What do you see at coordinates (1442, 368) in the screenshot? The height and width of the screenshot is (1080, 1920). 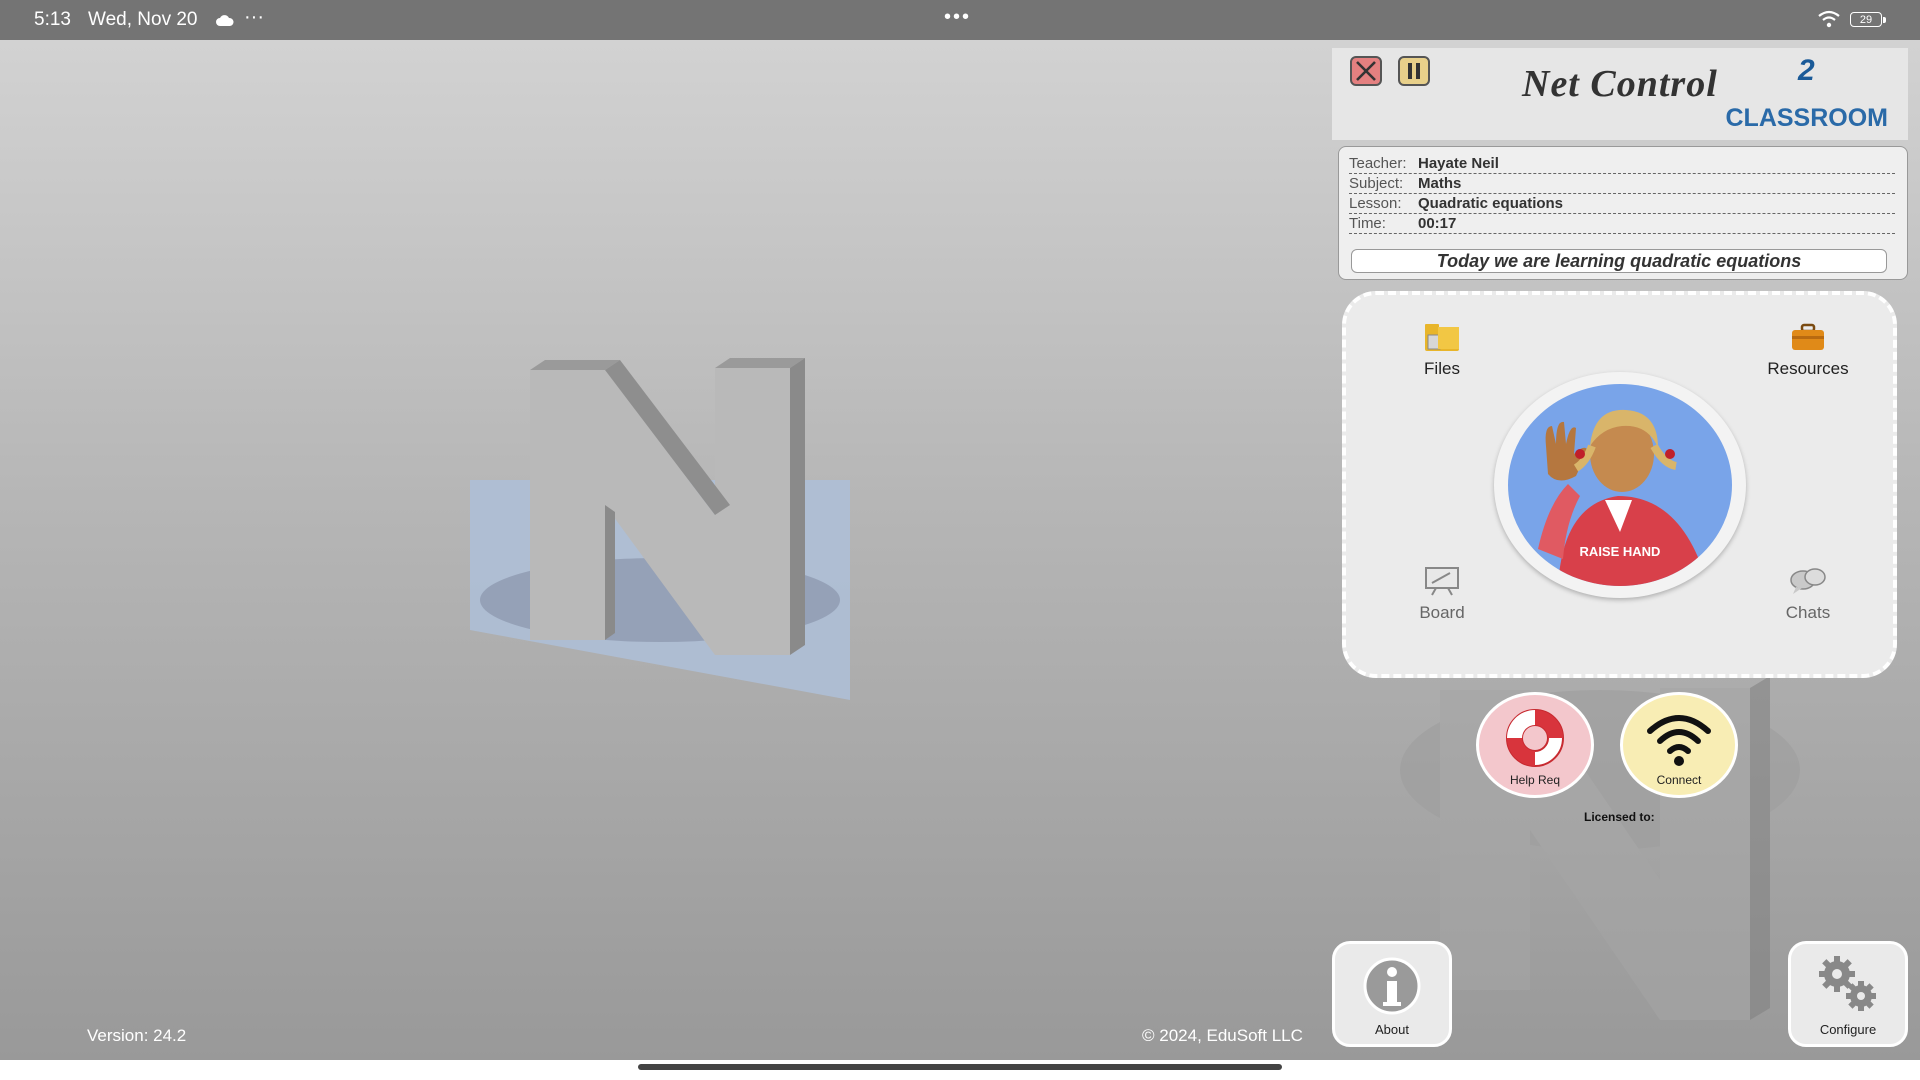 I see `files-label: Files` at bounding box center [1442, 368].